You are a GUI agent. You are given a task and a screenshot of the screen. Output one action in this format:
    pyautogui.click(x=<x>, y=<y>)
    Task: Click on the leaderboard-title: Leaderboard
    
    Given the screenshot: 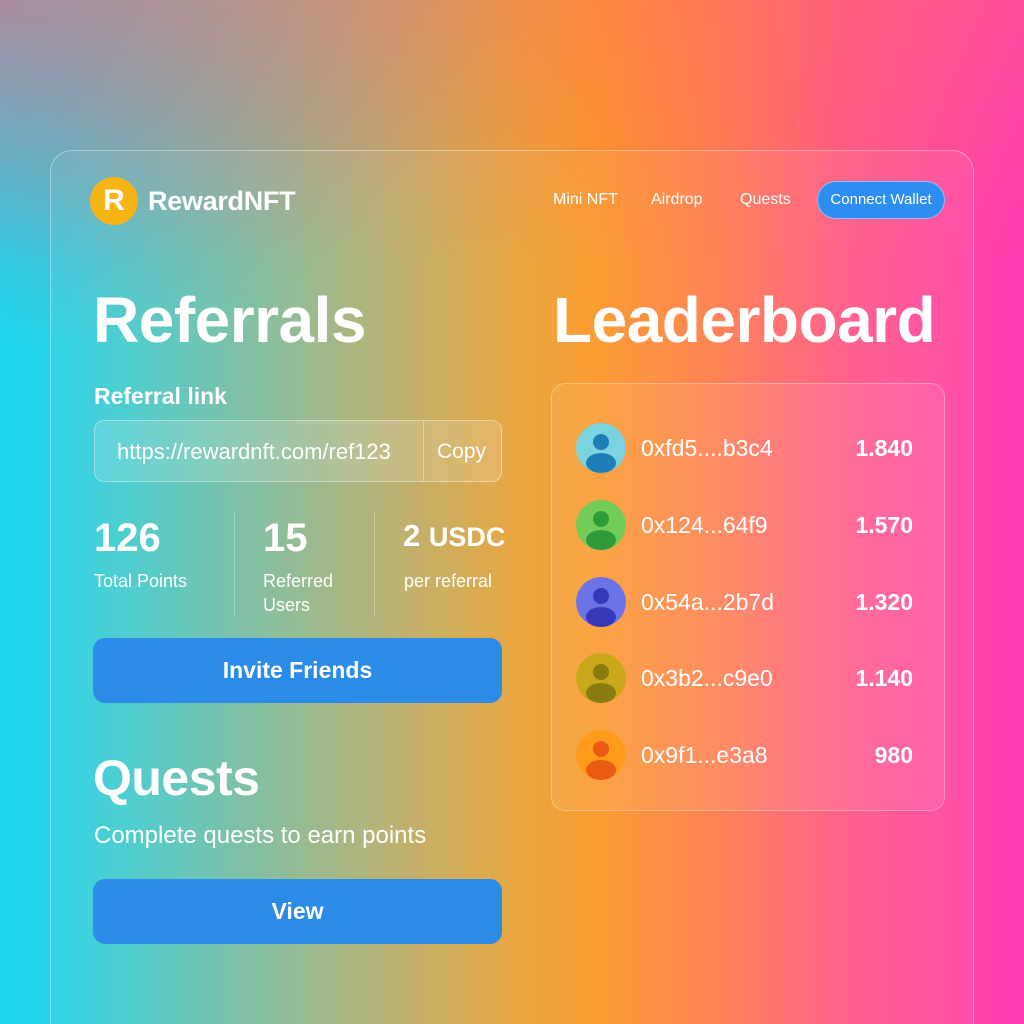 What is the action you would take?
    pyautogui.click(x=744, y=320)
    